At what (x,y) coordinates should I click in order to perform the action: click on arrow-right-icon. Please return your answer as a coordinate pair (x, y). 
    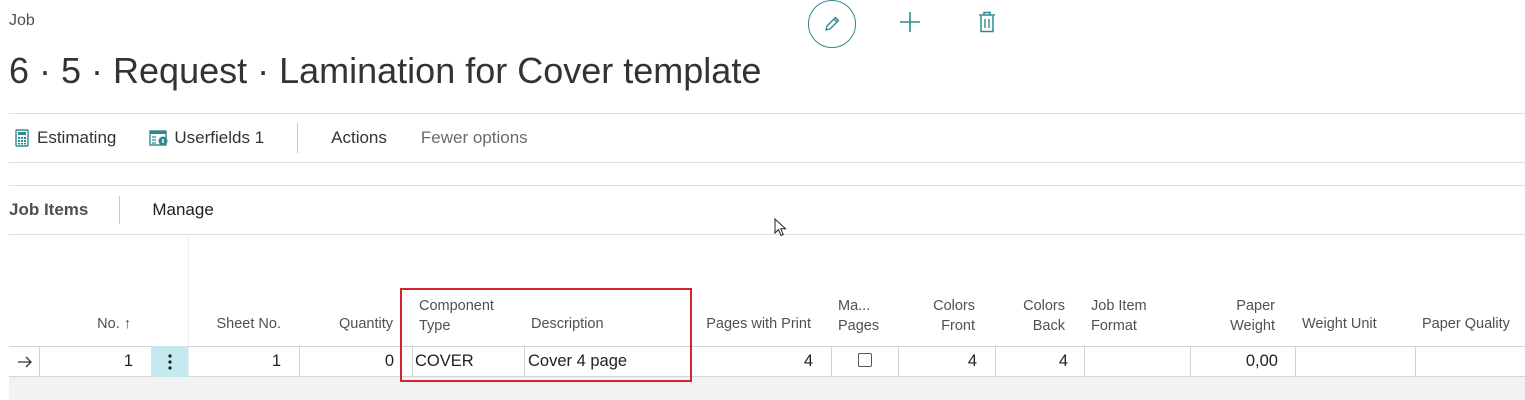
    Looking at the image, I should click on (25, 361).